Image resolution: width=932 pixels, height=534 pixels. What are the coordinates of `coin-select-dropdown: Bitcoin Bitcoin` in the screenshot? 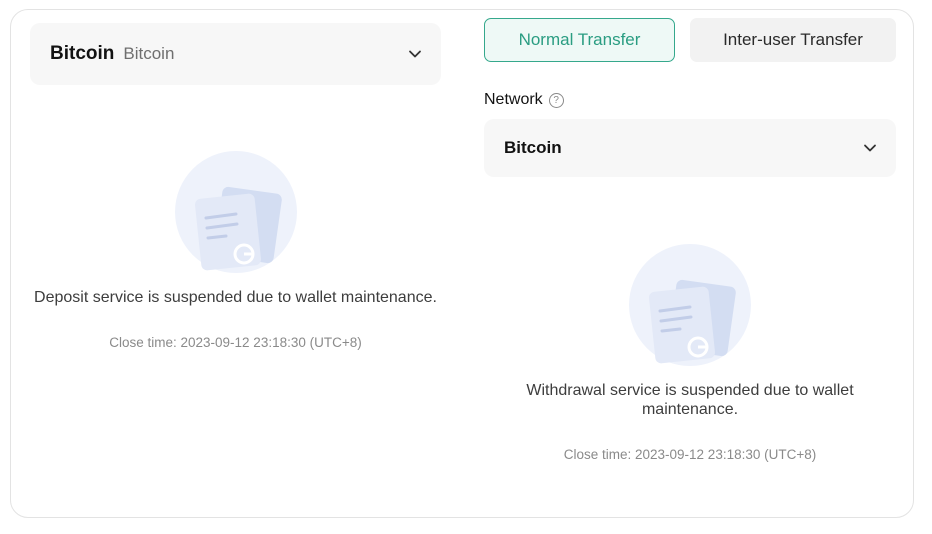 It's located at (235, 54).